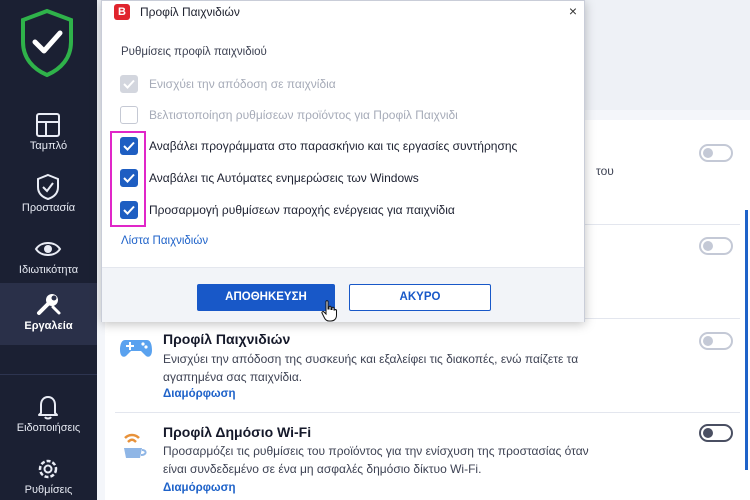 This screenshot has height=500, width=750. Describe the element at coordinates (48, 270) in the screenshot. I see `sidebar-item-label: Ιδιωτικότητα` at that location.